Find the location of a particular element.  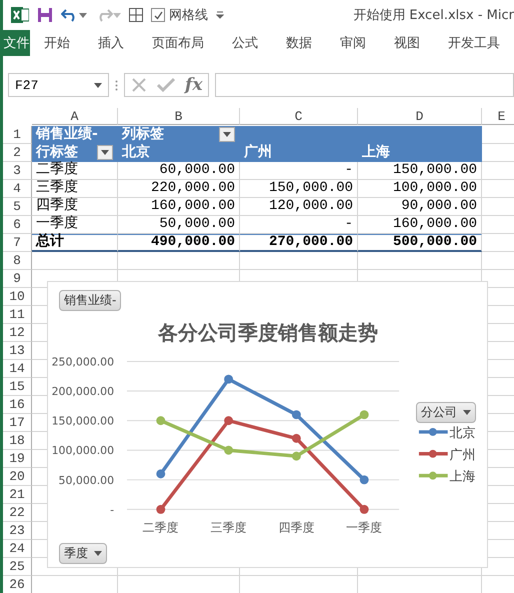

field-button: 销售业绩- is located at coordinates (90, 300).